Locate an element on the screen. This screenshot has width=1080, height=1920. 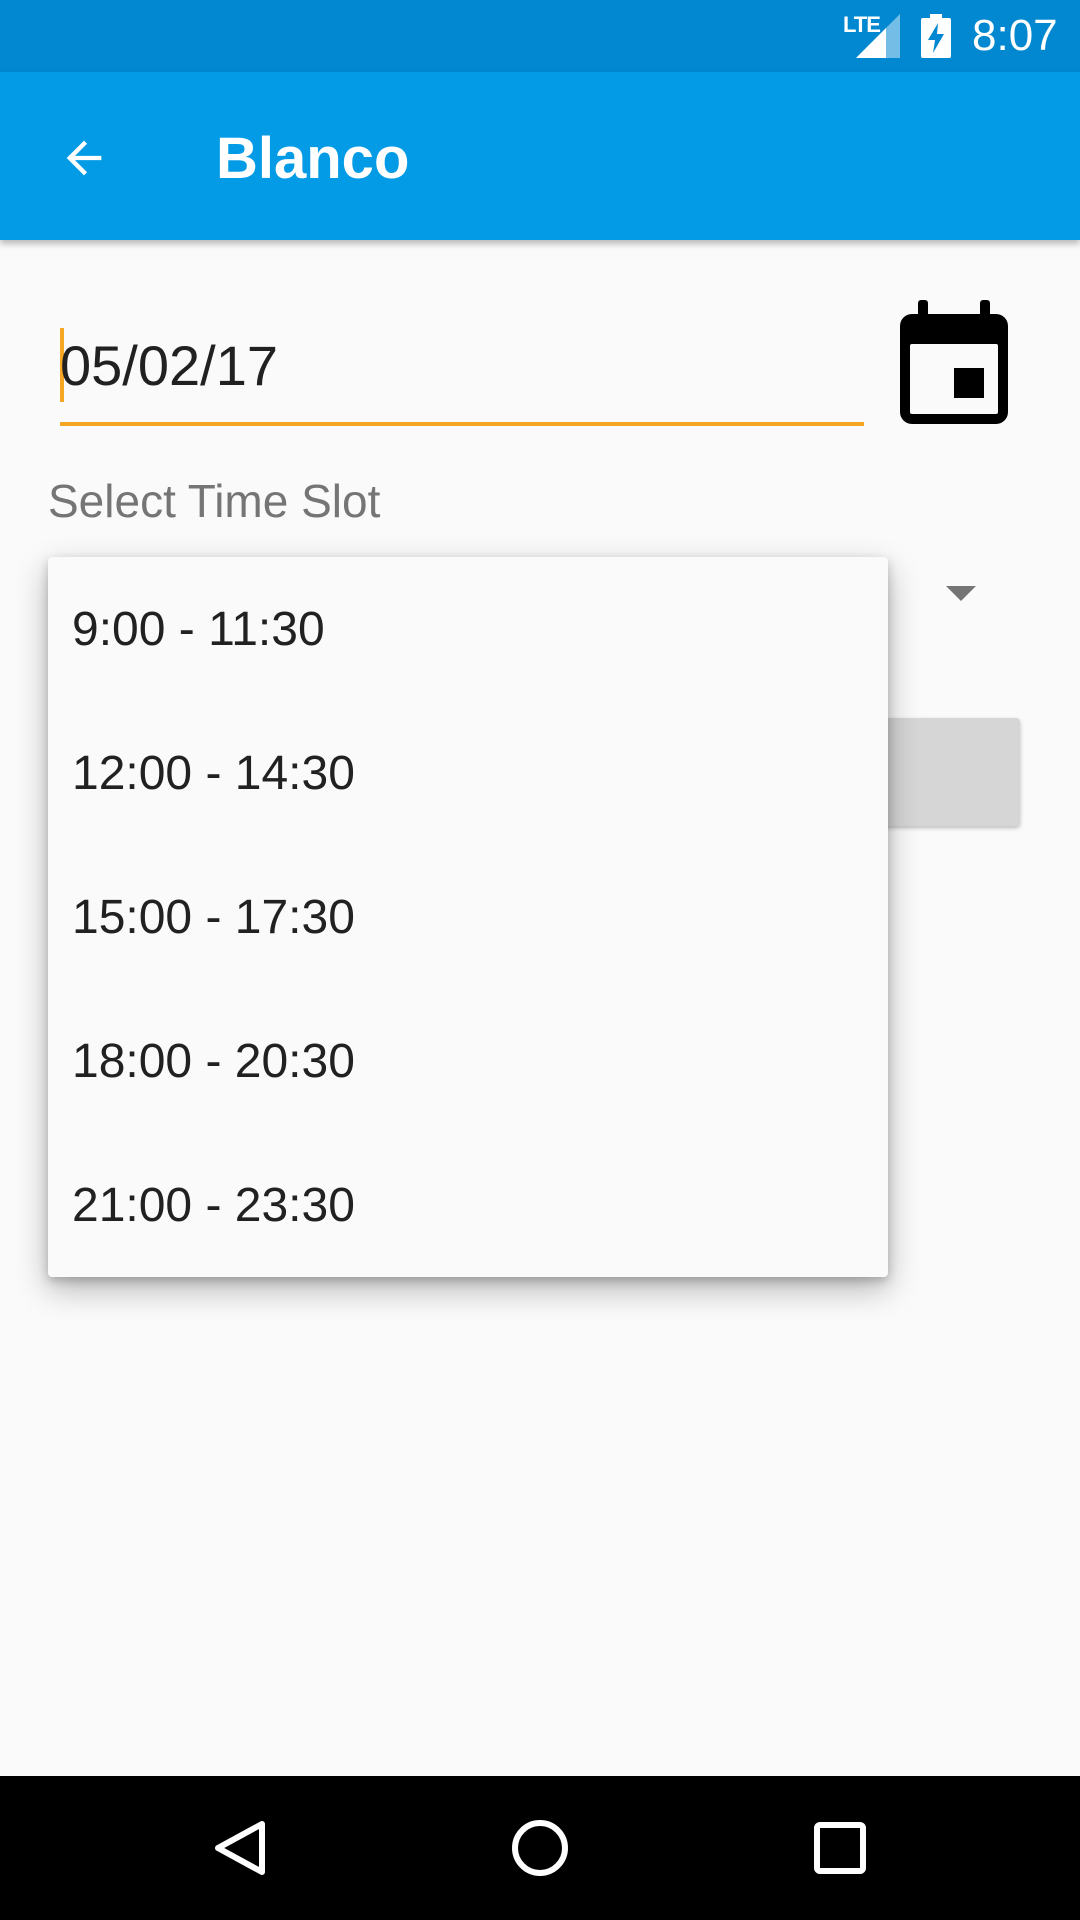
nav-recents-icon is located at coordinates (840, 1848).